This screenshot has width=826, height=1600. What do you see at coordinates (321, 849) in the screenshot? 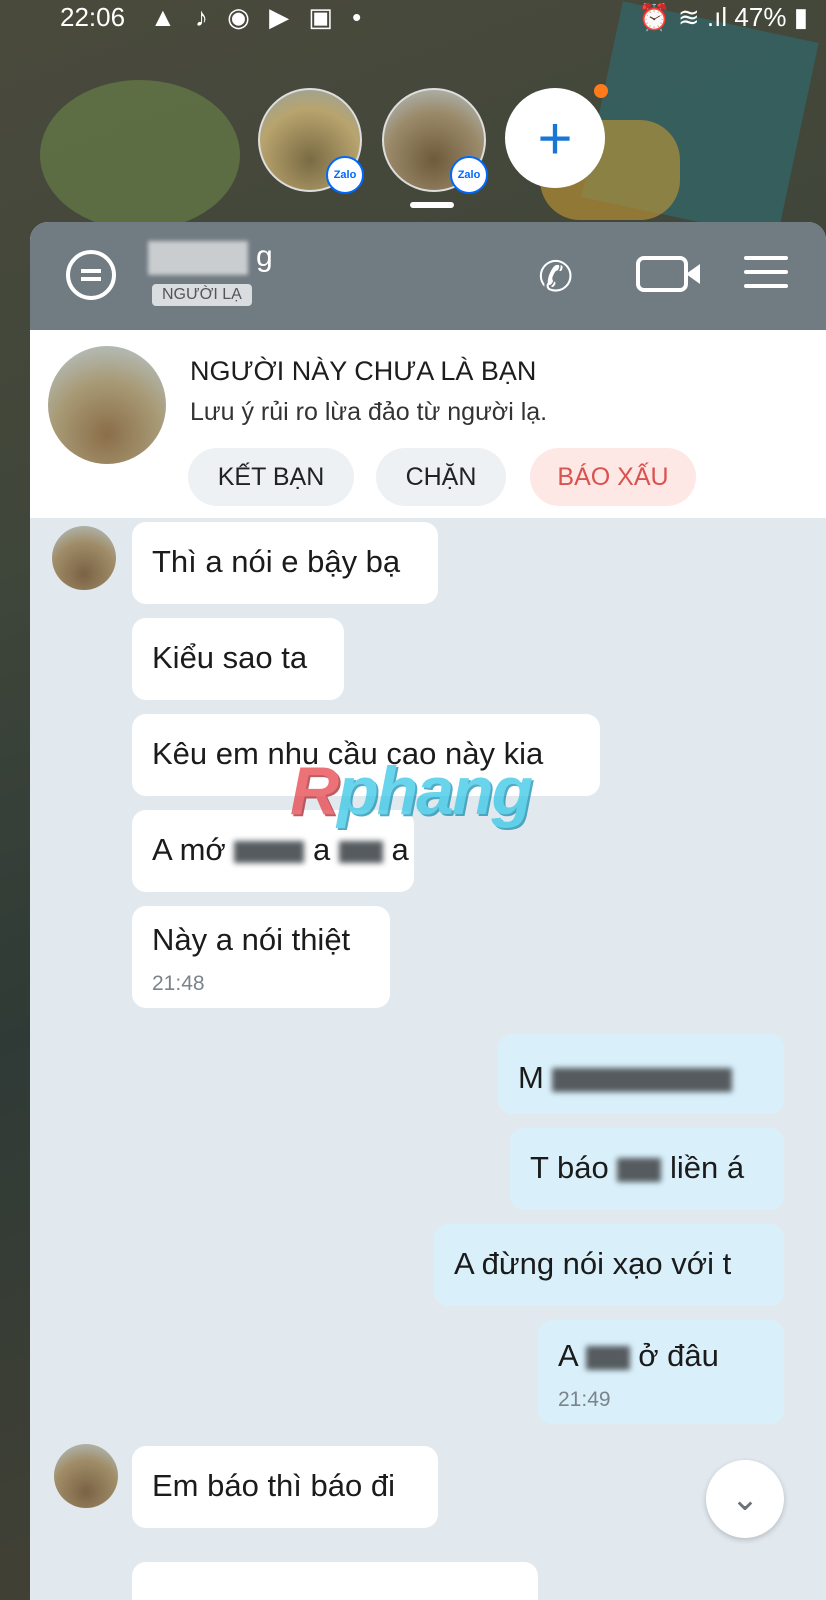
I see `message-text-mid: a` at bounding box center [321, 849].